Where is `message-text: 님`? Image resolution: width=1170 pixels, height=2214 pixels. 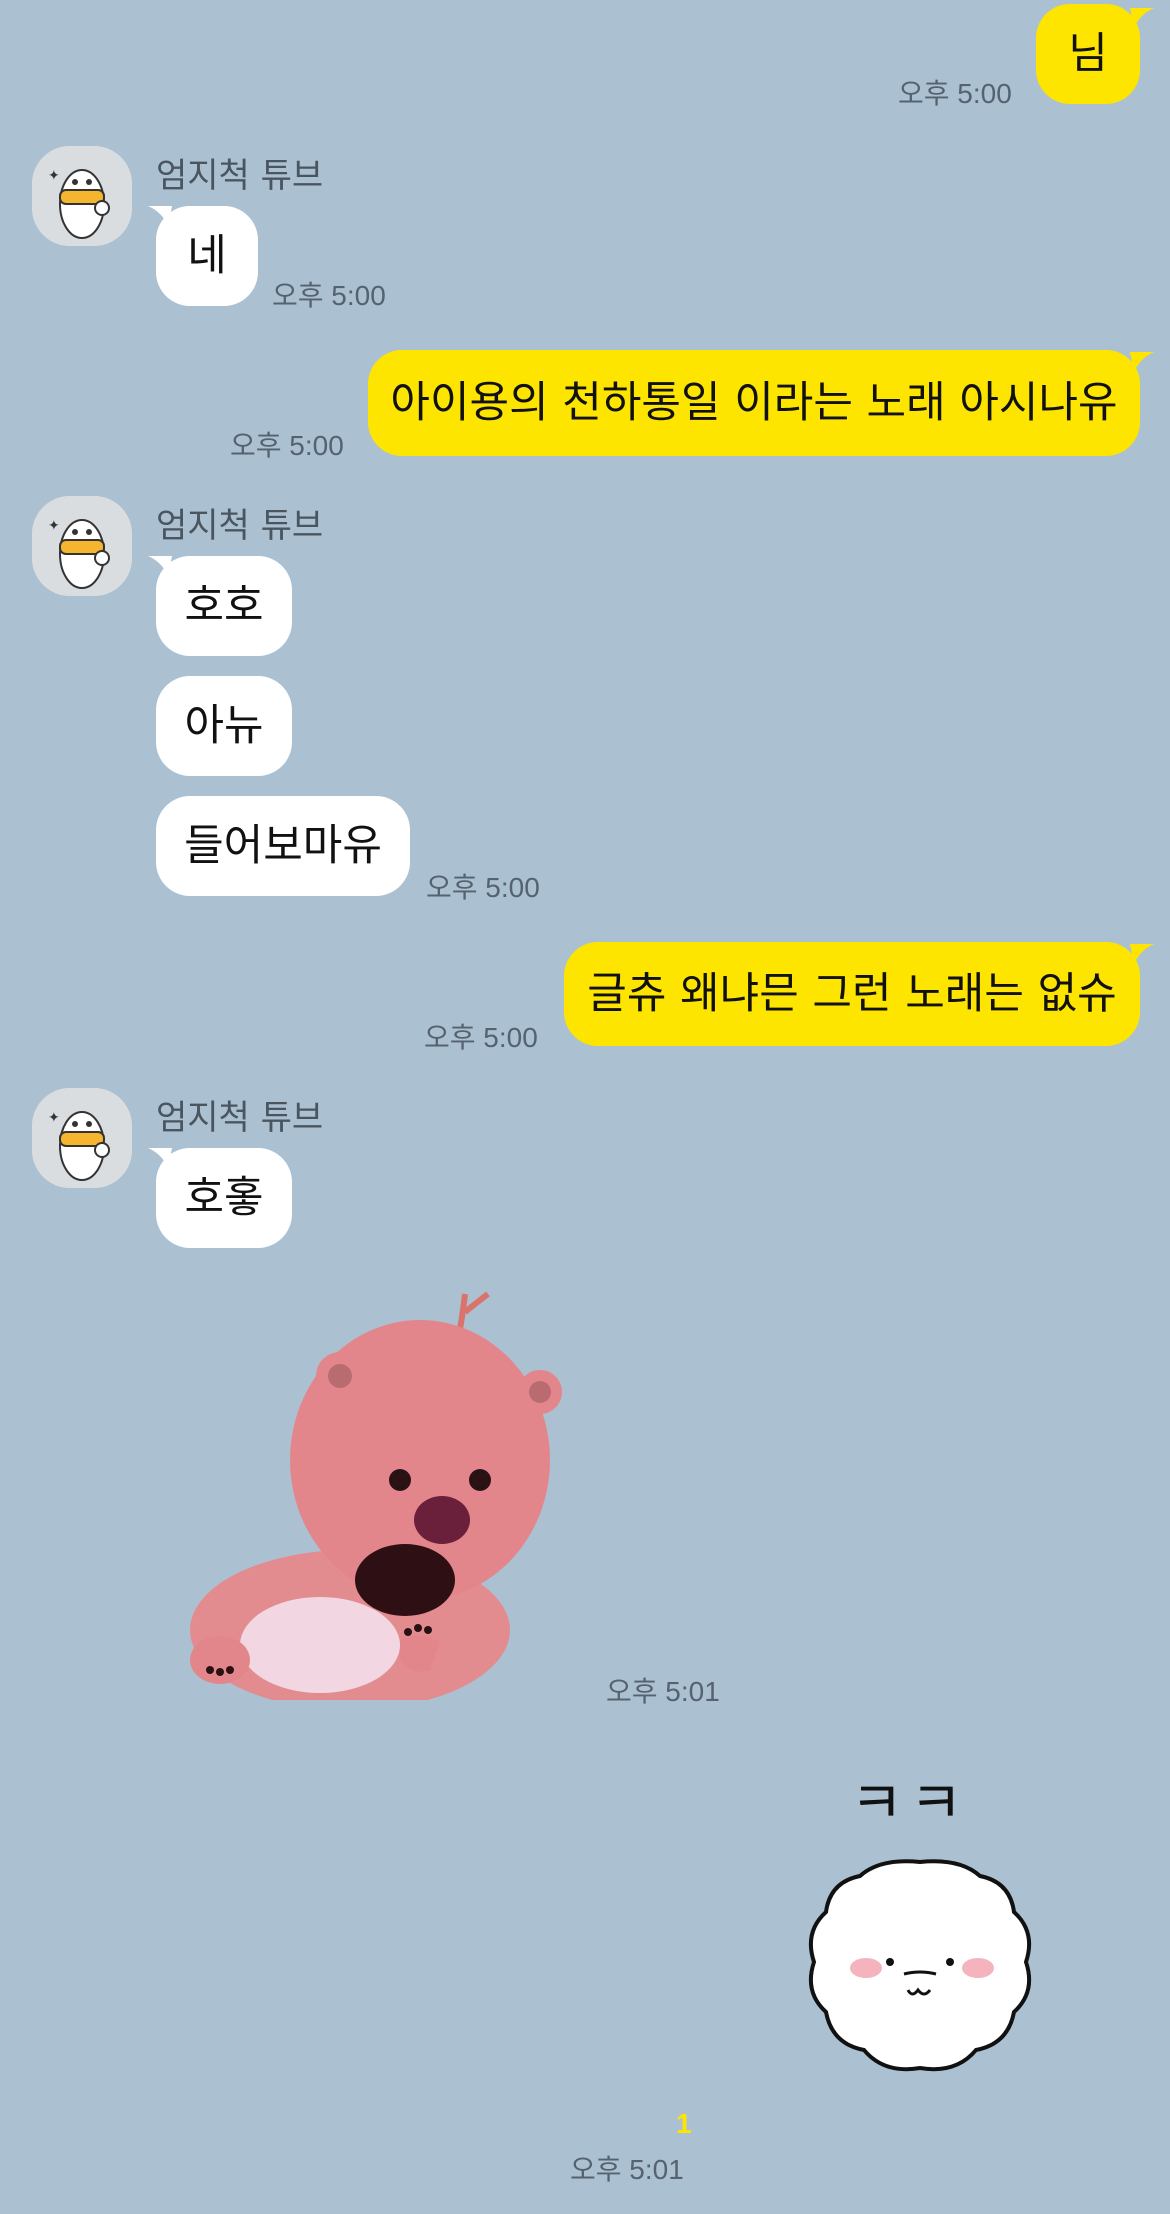
message-text: 님 is located at coordinates (1088, 53).